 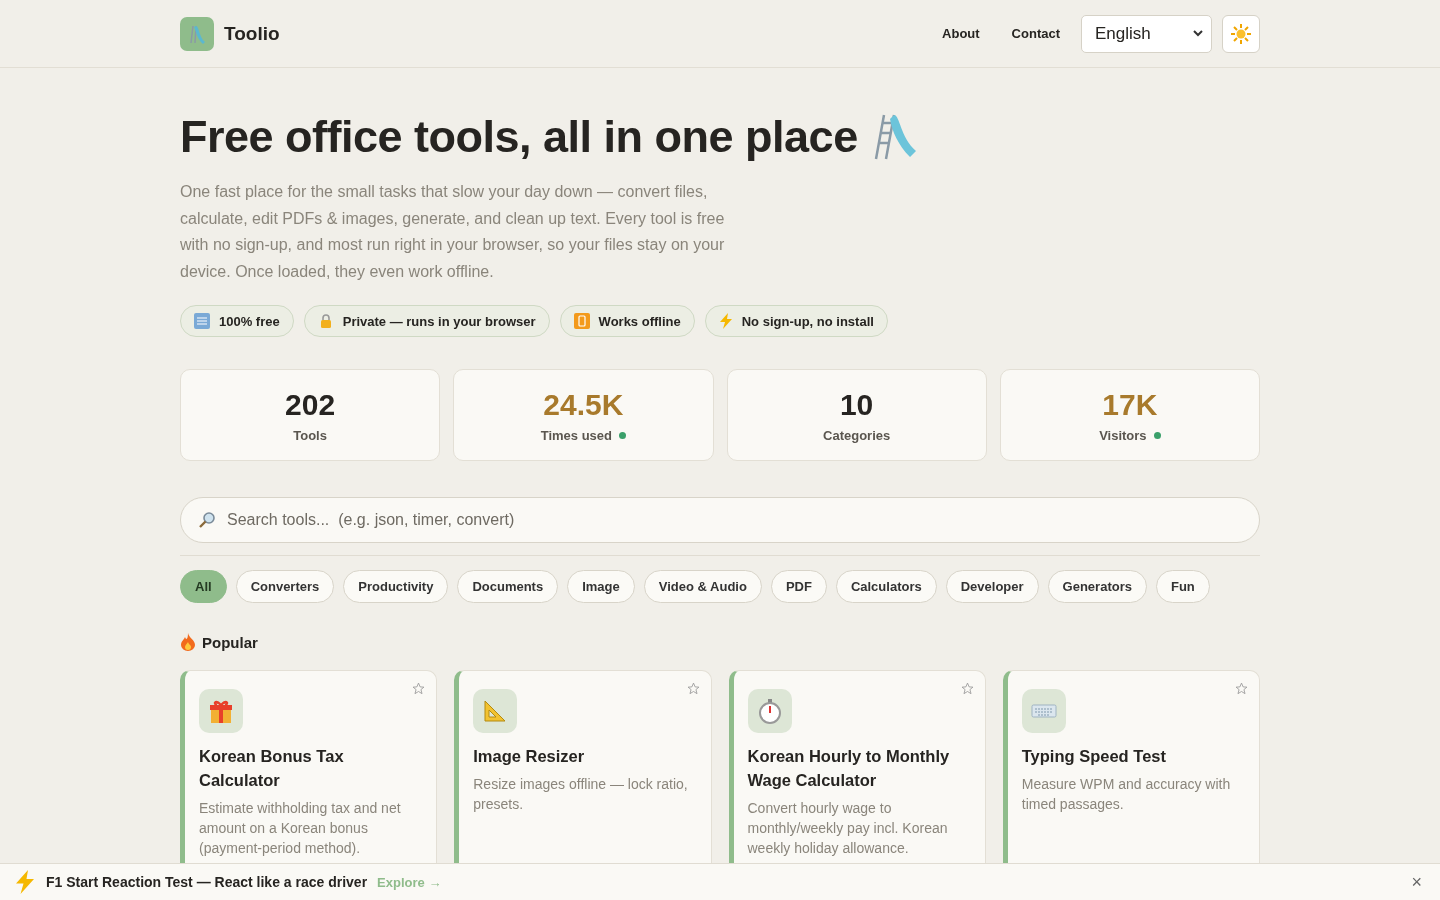 I want to click on stat-label: Categories, so click(x=857, y=435).